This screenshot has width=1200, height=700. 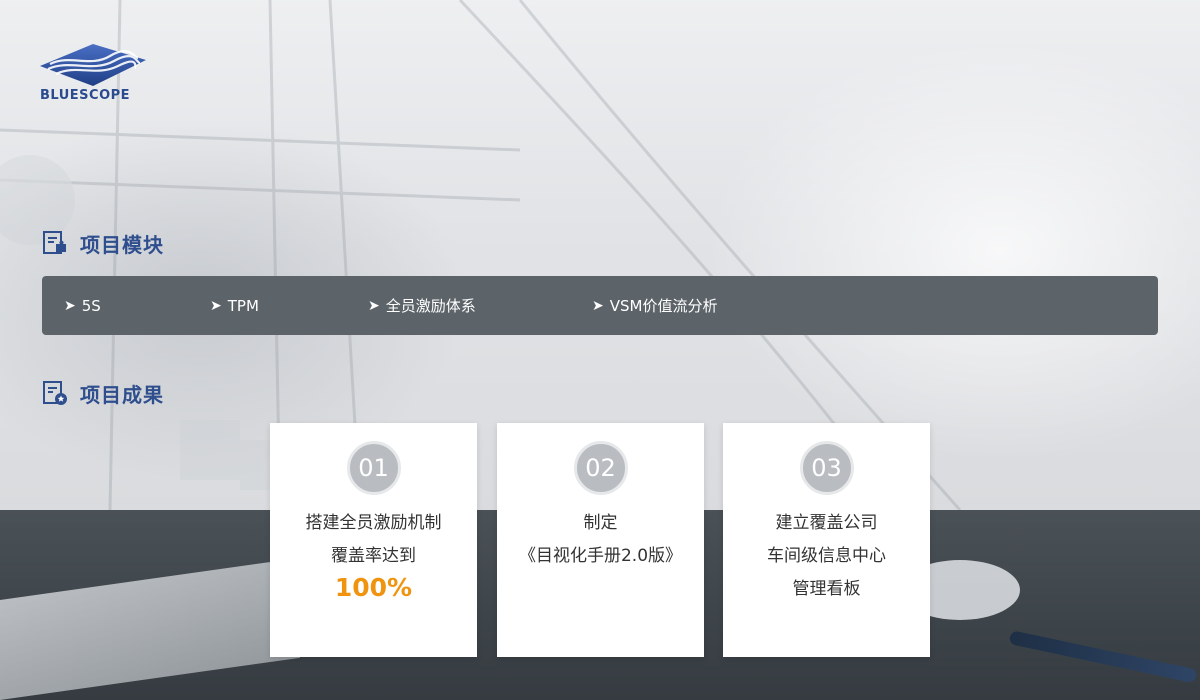 What do you see at coordinates (663, 306) in the screenshot?
I see `module-label: VSM价值流分析` at bounding box center [663, 306].